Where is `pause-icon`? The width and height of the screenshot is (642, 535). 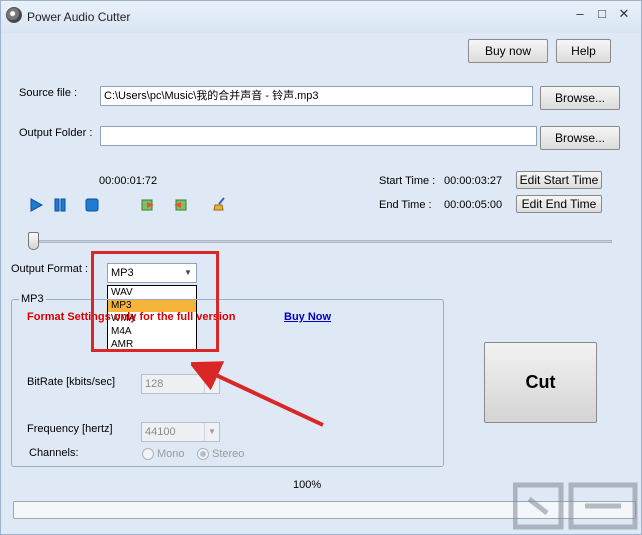 pause-icon is located at coordinates (60, 205).